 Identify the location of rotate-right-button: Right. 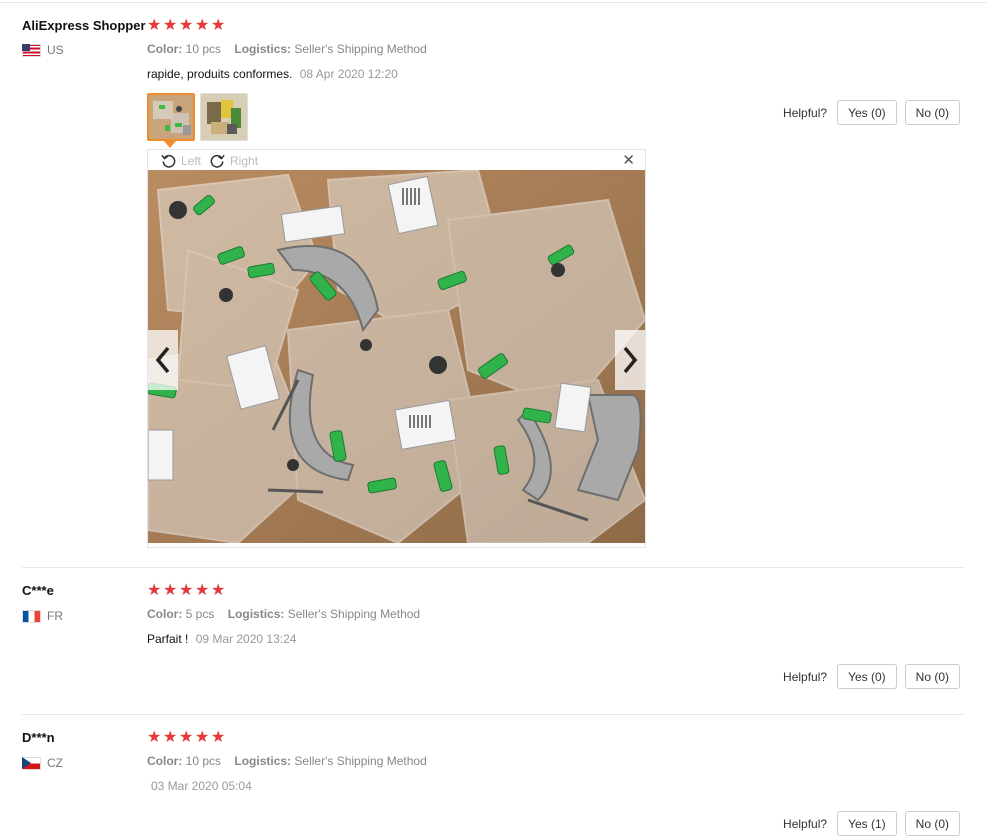
(233, 160).